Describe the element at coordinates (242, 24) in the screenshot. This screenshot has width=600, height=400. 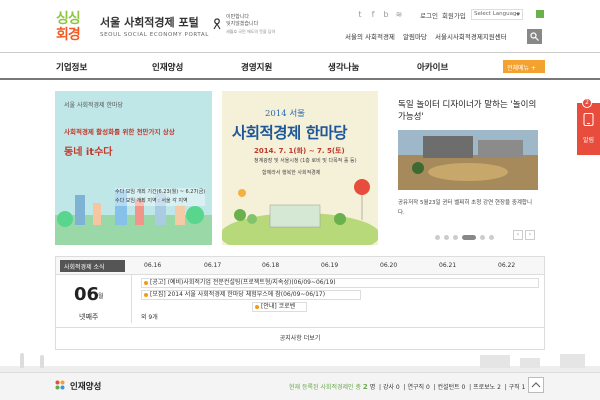
I see `slogan-line2: 잊지않겠습니다` at that location.